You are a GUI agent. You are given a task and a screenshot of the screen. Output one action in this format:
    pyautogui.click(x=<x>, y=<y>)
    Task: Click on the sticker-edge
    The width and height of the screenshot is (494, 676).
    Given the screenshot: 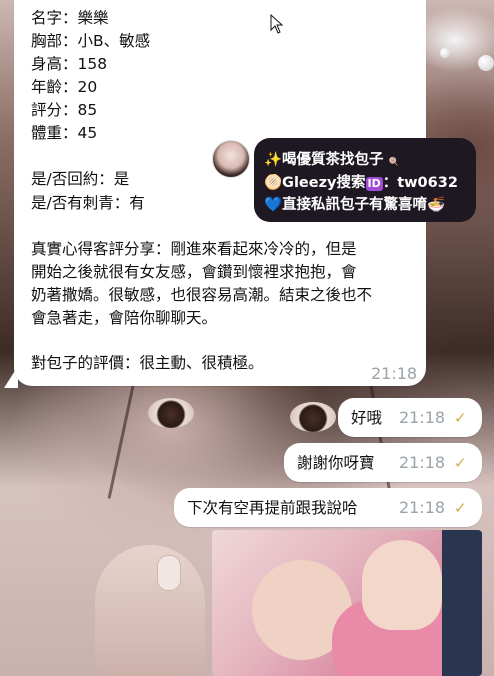 What is the action you would take?
    pyautogui.click(x=462, y=603)
    